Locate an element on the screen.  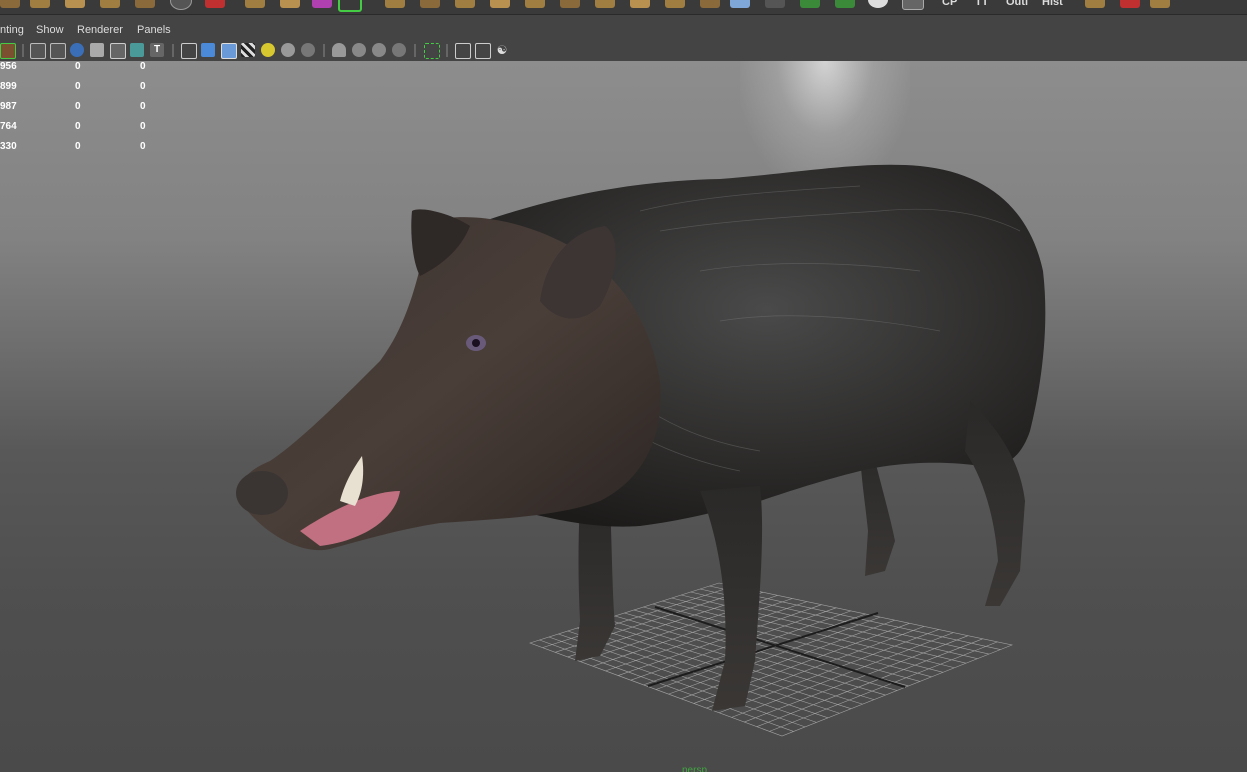
shelf-label: Hist is located at coordinates (1052, 4).